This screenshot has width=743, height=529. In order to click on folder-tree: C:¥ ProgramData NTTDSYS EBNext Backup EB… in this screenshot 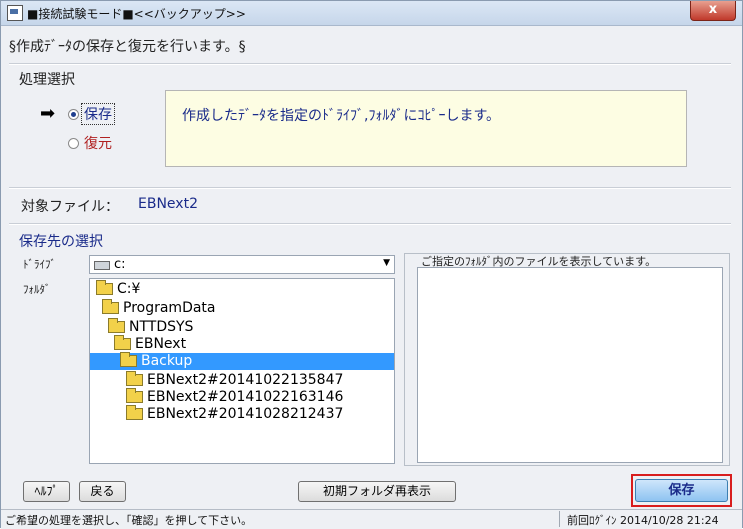, I will do `click(242, 371)`.